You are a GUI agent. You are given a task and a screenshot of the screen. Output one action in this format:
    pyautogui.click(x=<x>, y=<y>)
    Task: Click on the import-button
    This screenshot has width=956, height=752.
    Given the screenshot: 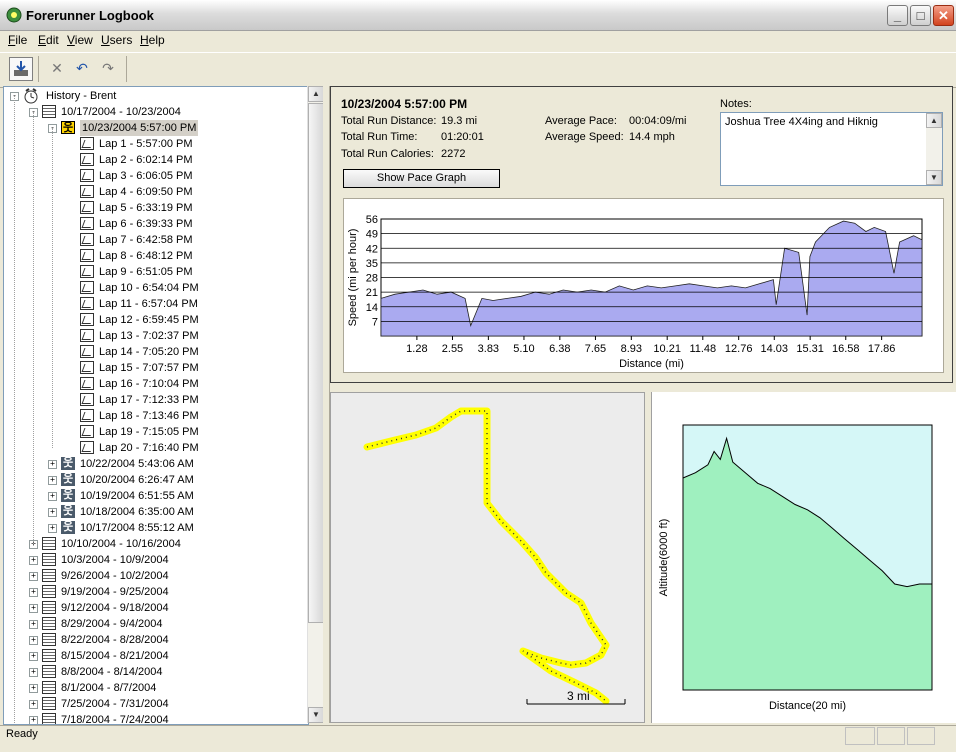 What is the action you would take?
    pyautogui.click(x=21, y=69)
    